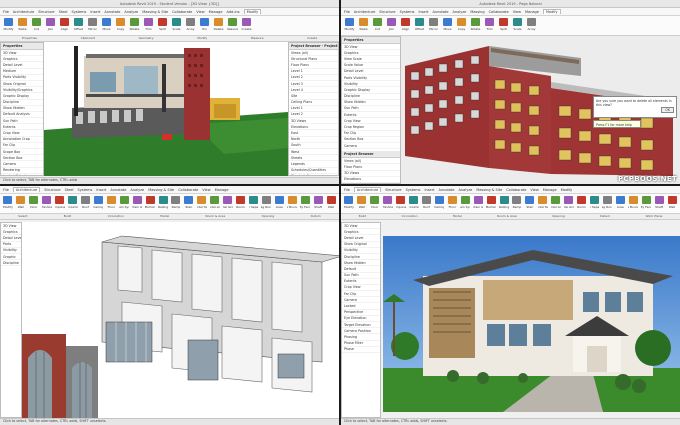 This screenshot has width=680, height=425. Describe the element at coordinates (531, 25) in the screenshot. I see `ribbon-button-array: Array` at that location.